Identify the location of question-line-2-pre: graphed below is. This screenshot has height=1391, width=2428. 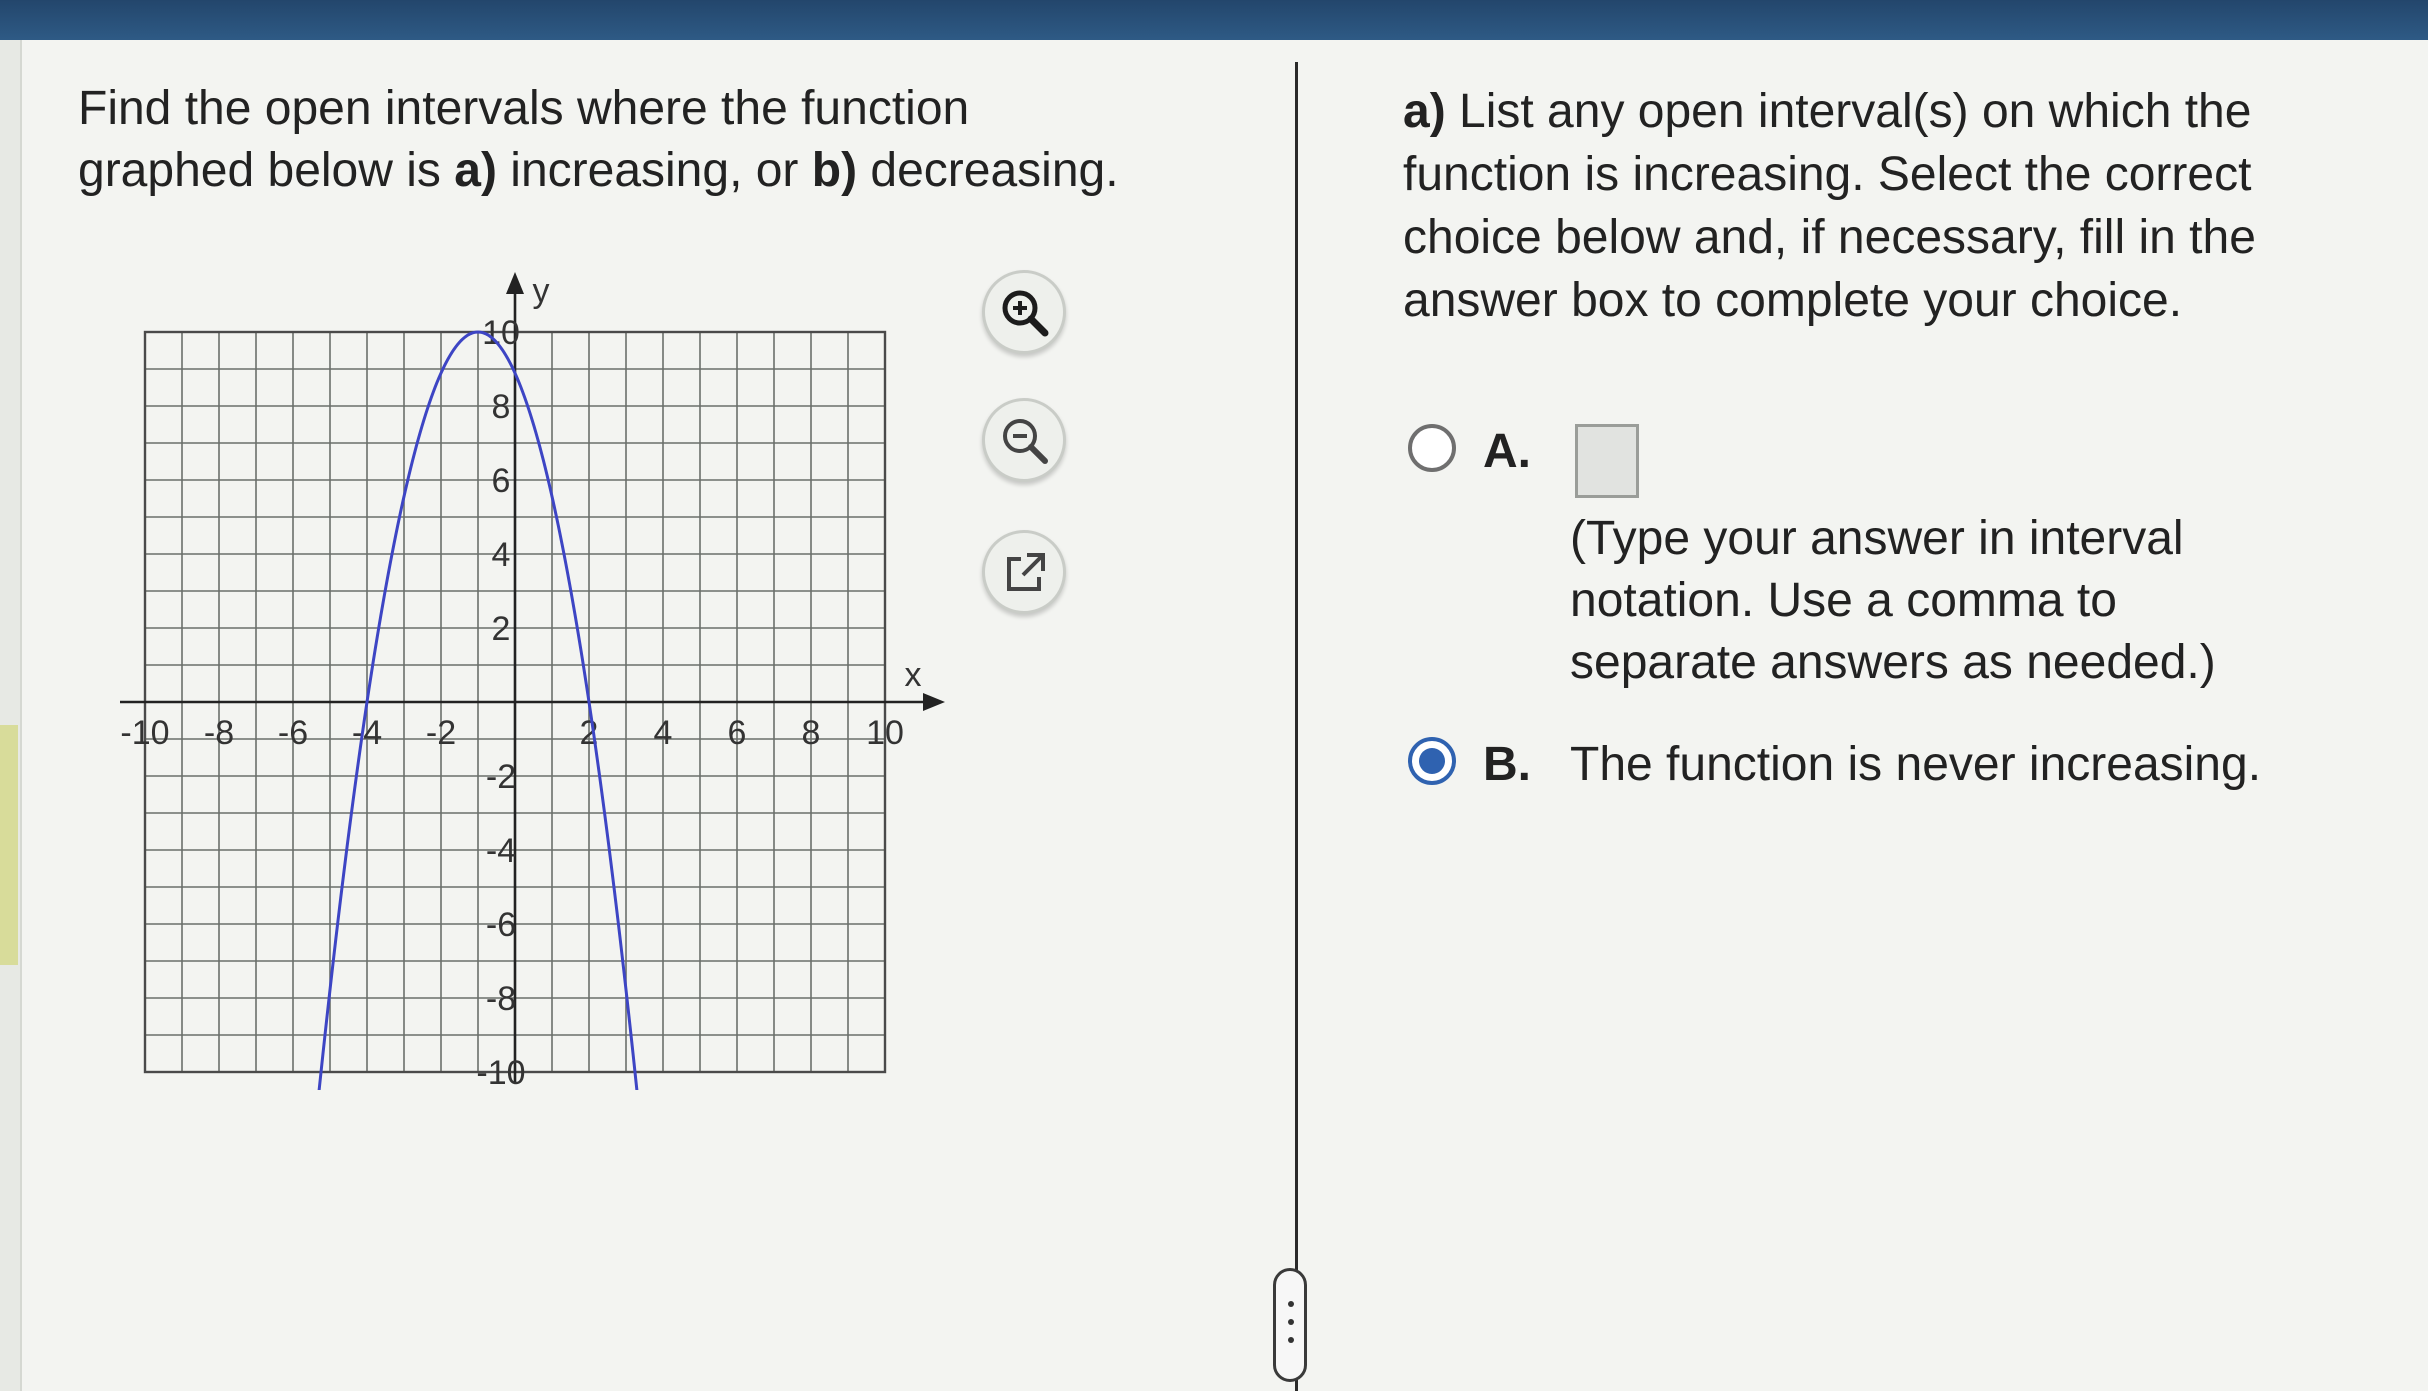
(266, 170).